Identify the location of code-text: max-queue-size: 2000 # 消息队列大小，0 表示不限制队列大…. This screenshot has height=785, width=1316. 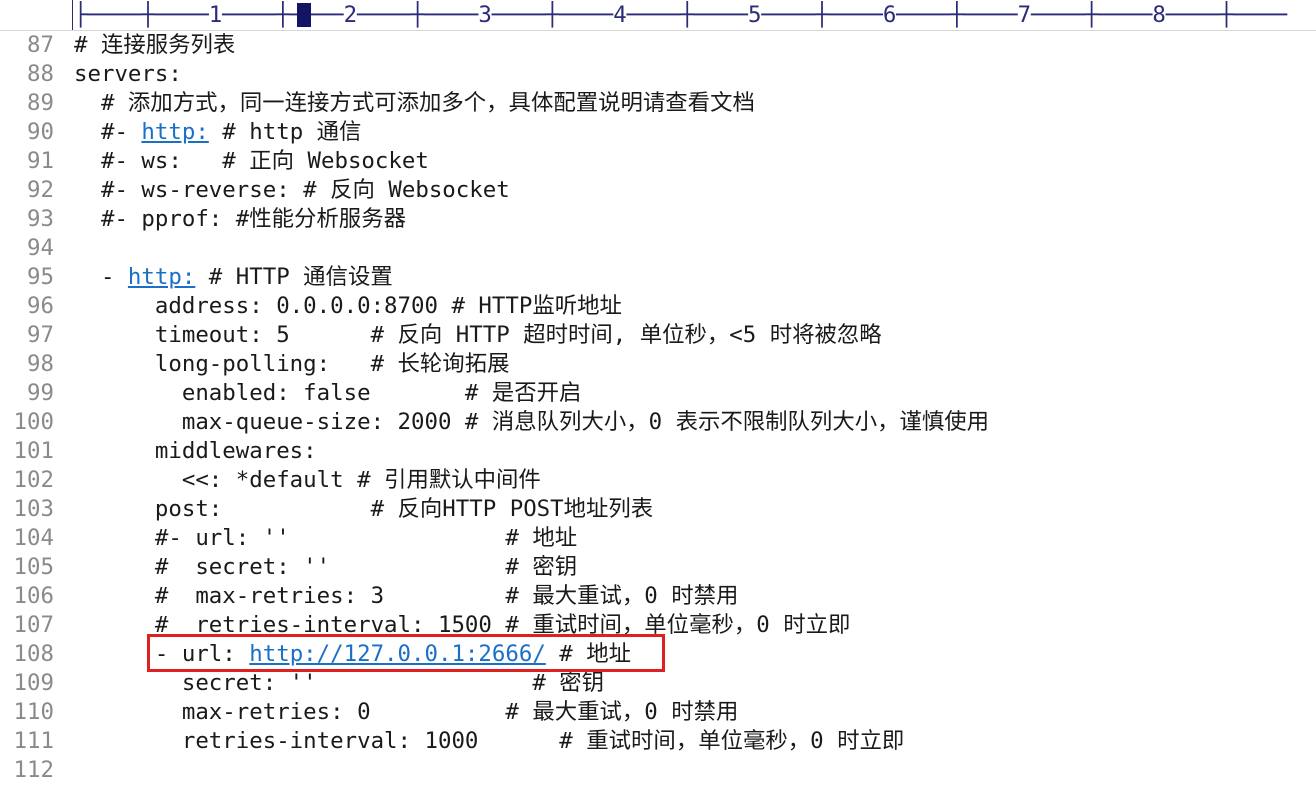
(532, 422).